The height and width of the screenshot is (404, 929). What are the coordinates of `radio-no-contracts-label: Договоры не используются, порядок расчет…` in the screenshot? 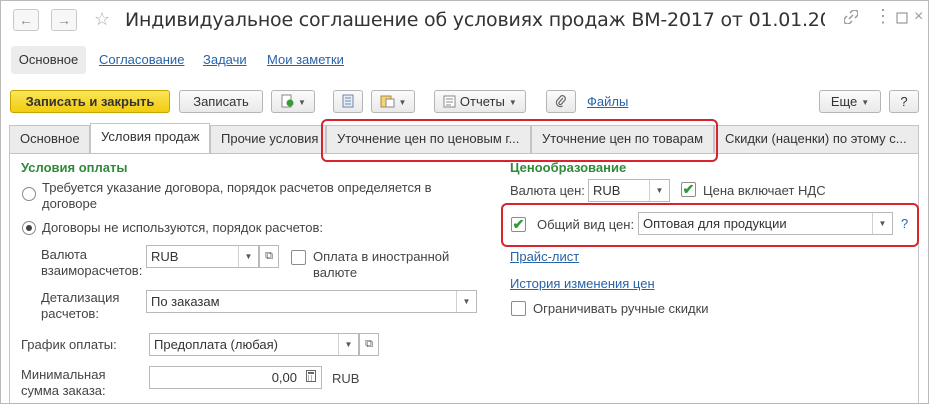 It's located at (182, 227).